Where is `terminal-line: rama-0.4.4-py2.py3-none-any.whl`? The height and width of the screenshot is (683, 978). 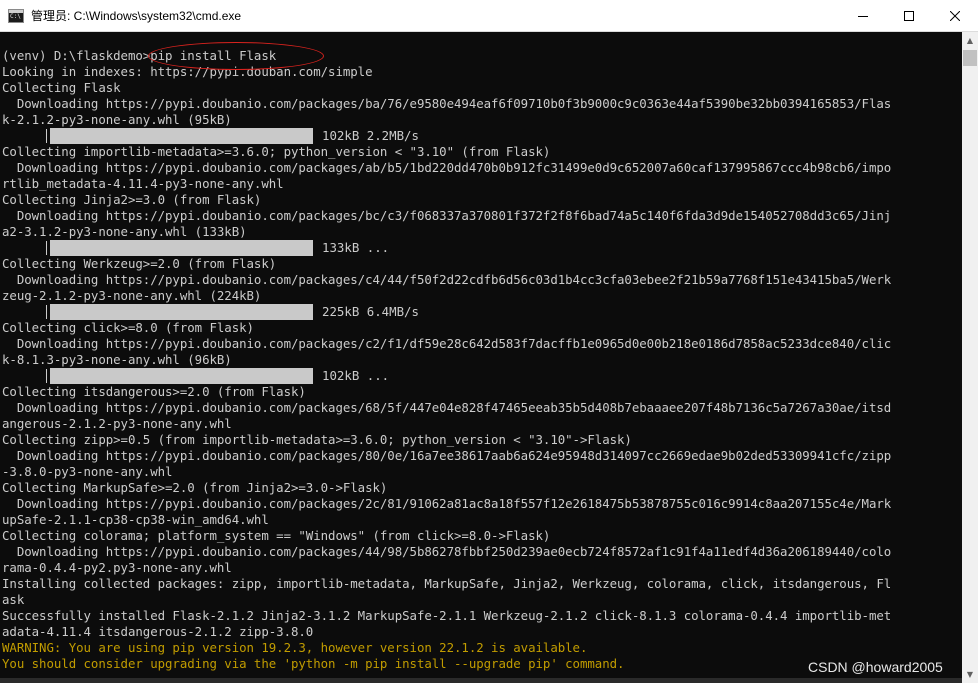
terminal-line: rama-0.4.4-py2.py3-none-any.whl is located at coordinates (117, 567).